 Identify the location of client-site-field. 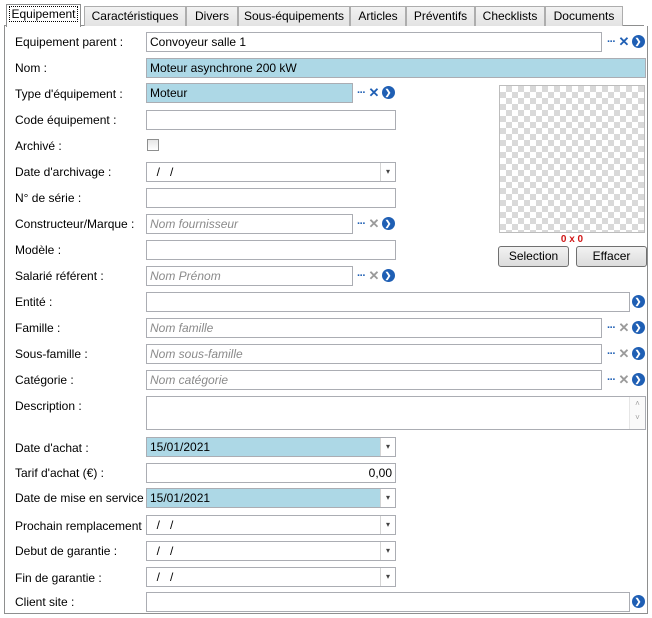
(388, 602).